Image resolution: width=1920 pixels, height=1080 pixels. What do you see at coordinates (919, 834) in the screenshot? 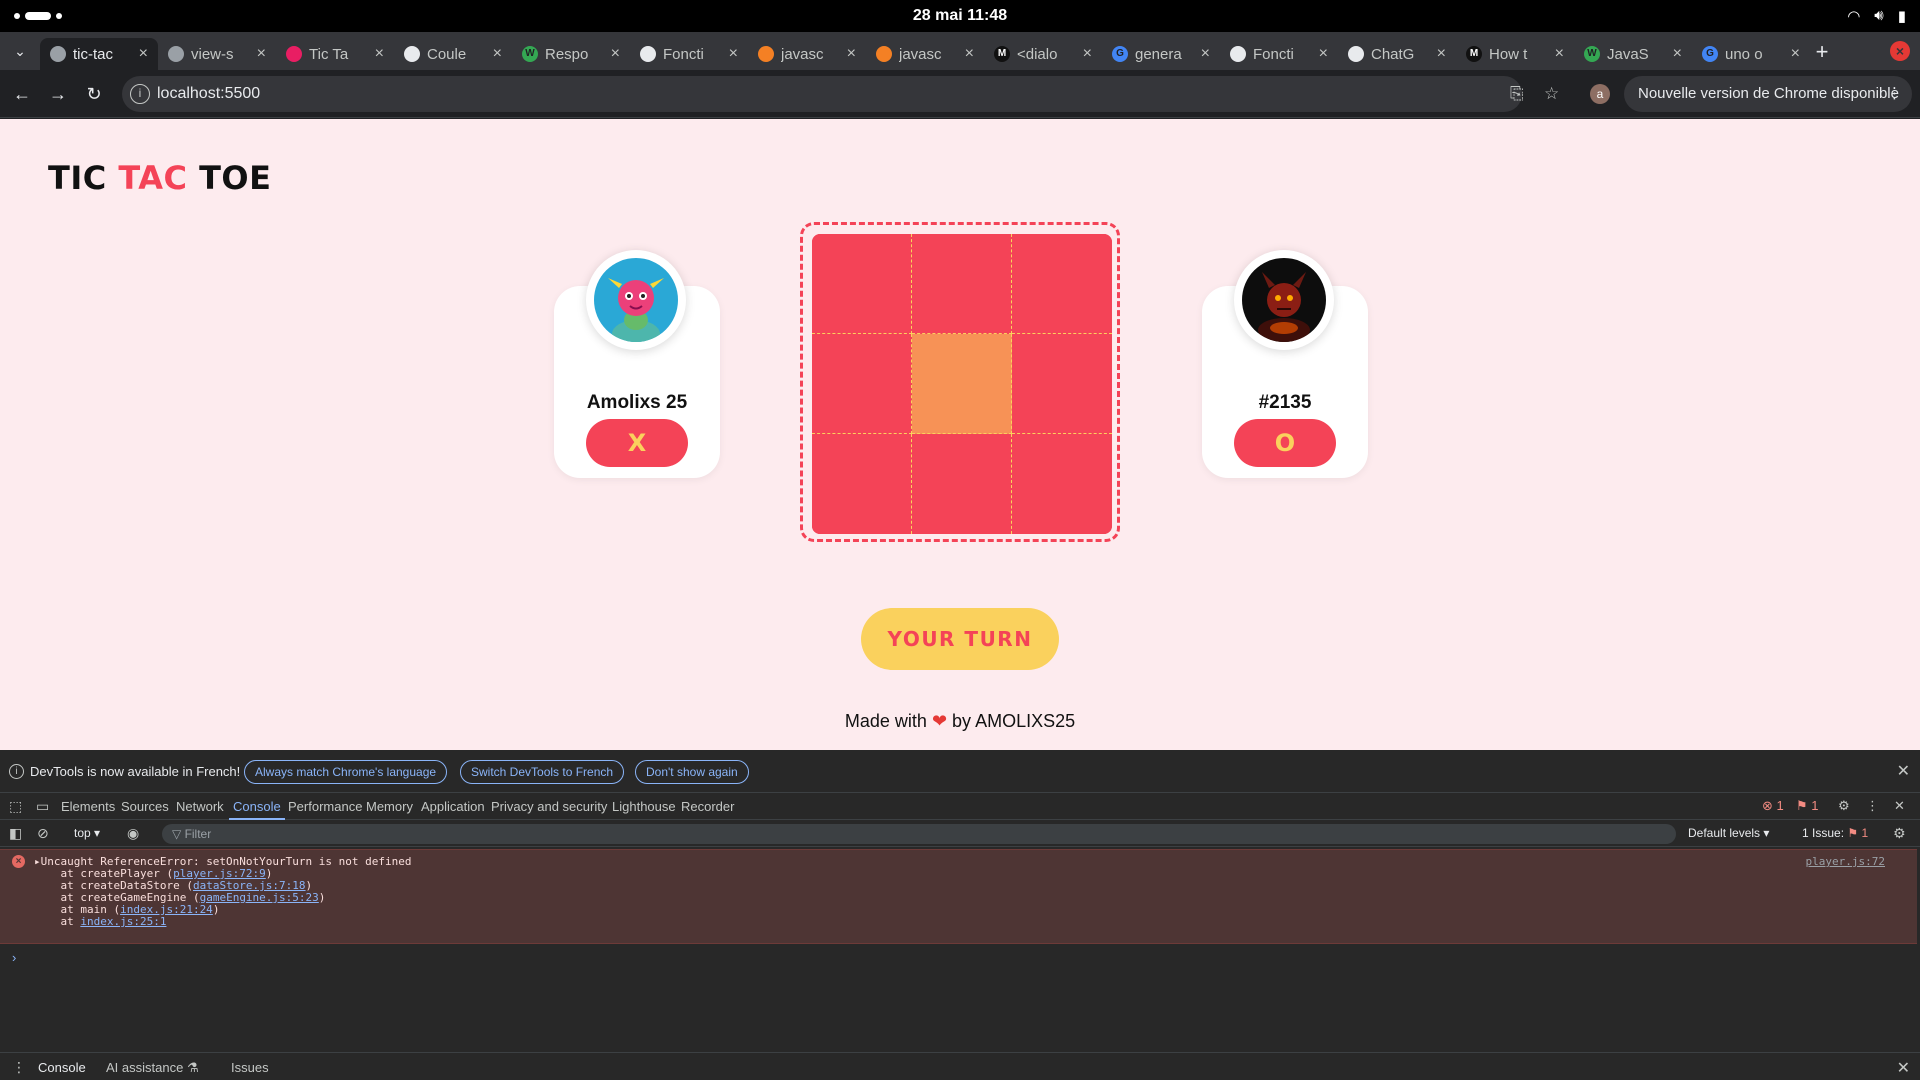
I see `console-filter-input: ▽ Filter` at bounding box center [919, 834].